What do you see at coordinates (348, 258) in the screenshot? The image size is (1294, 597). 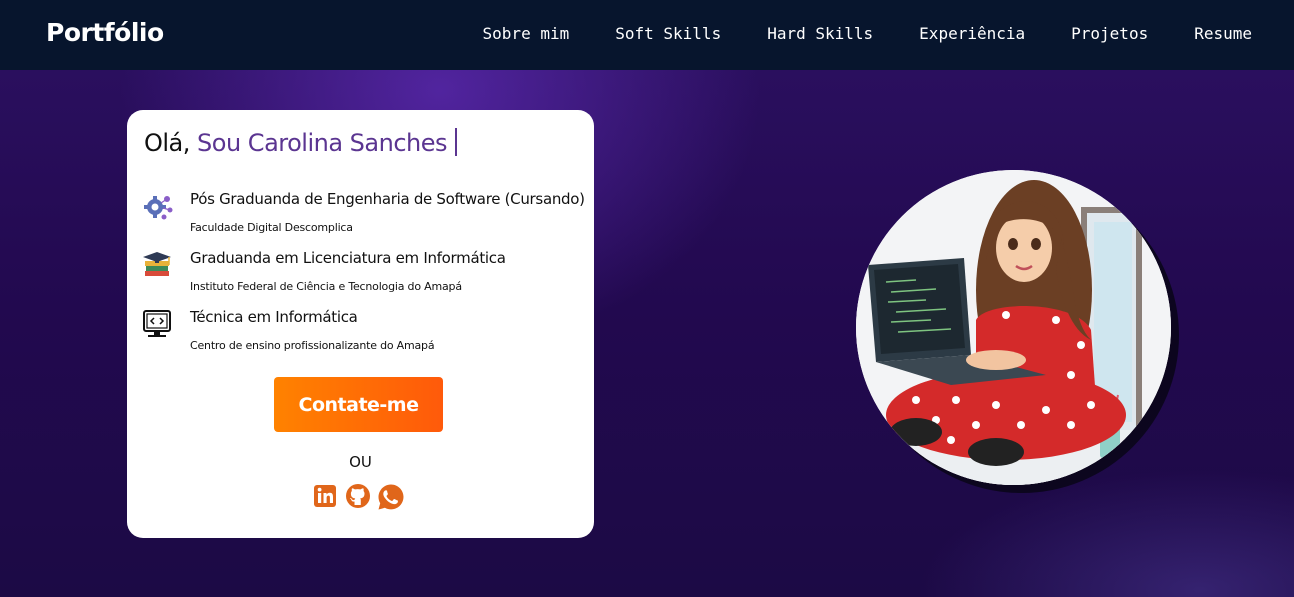 I see `education-title: Graduanda em Licenciatura em Informática` at bounding box center [348, 258].